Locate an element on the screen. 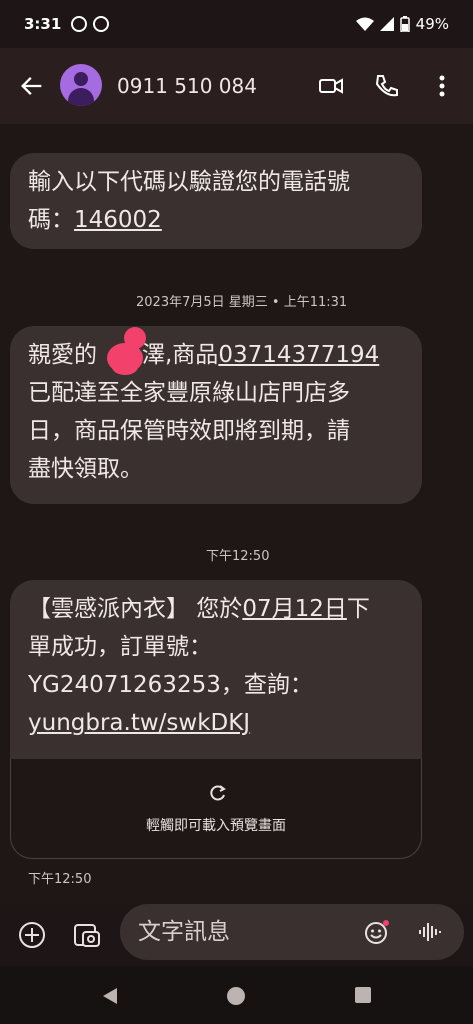  compose-bar: 文字訊息 is located at coordinates (236, 935).